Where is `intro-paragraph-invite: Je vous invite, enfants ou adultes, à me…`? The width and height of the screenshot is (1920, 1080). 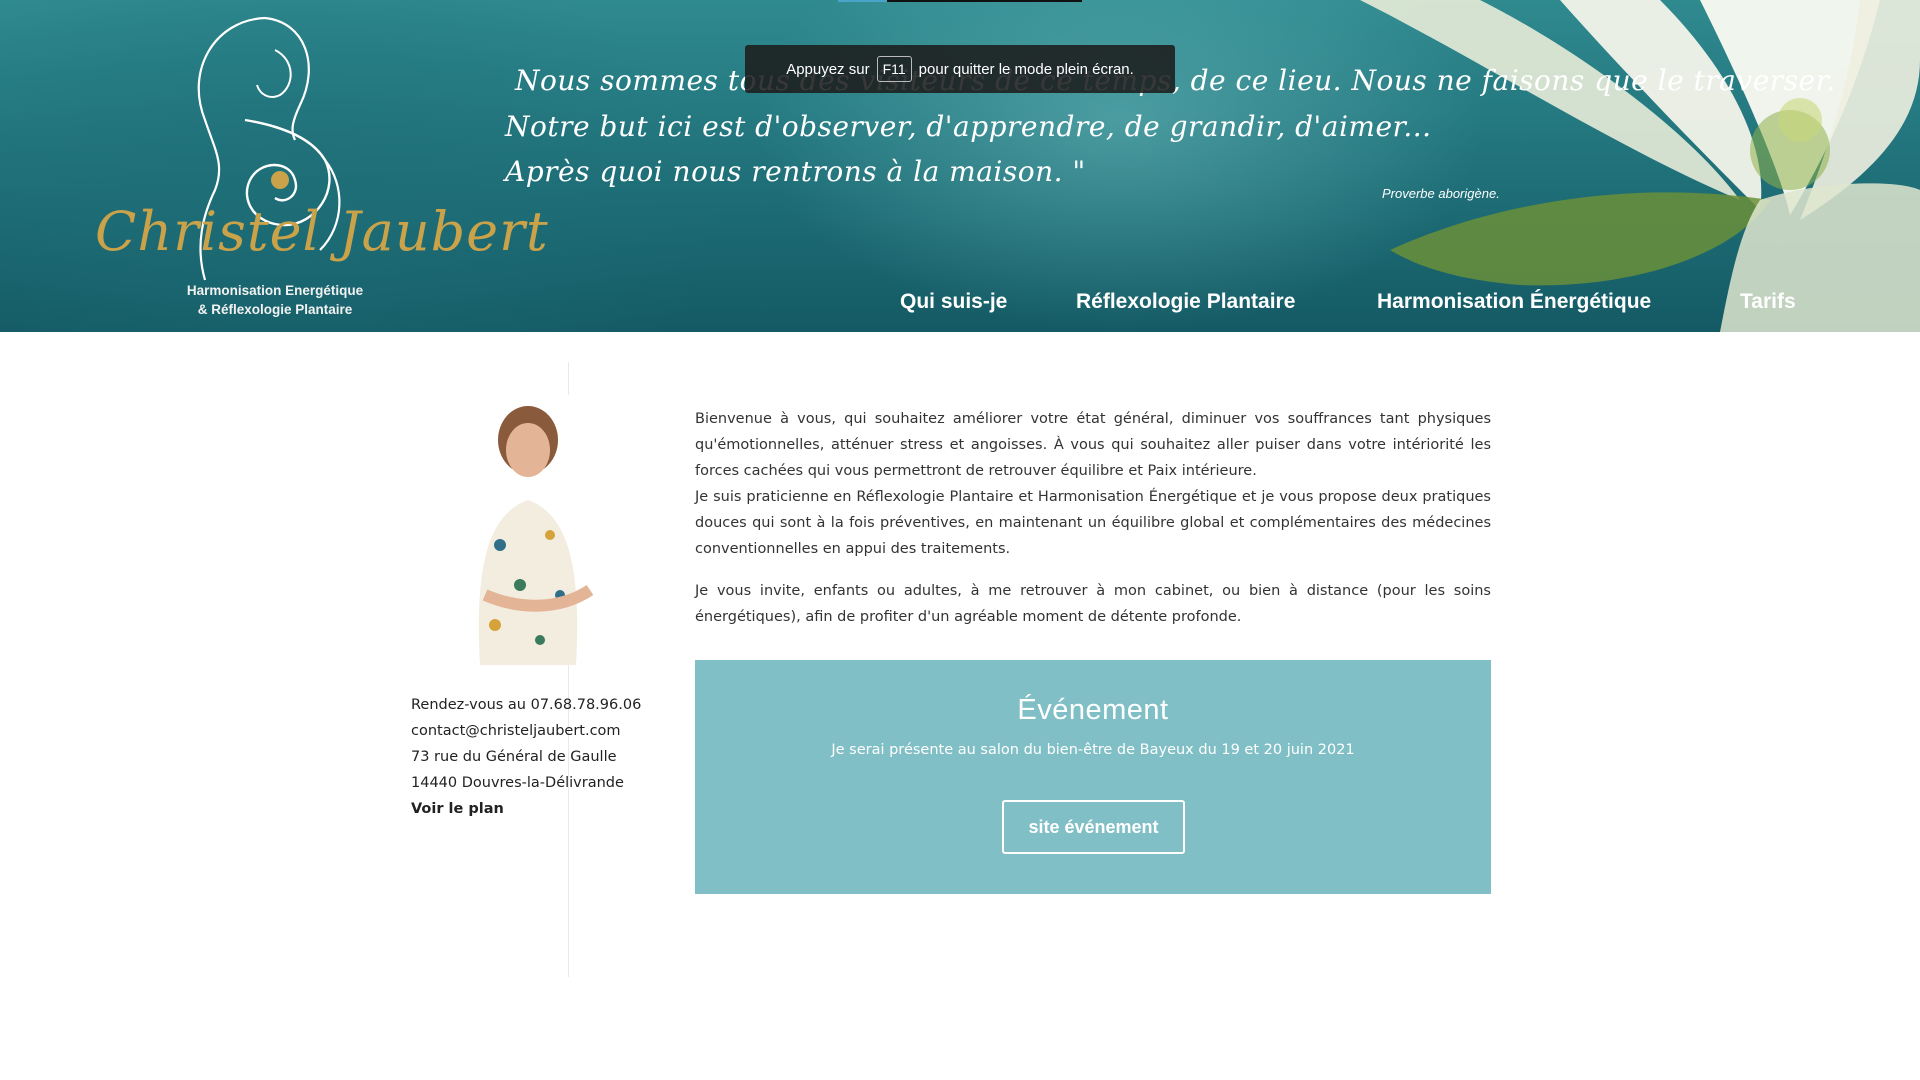 intro-paragraph-invite: Je vous invite, enfants ou adultes, à me… is located at coordinates (1093, 604).